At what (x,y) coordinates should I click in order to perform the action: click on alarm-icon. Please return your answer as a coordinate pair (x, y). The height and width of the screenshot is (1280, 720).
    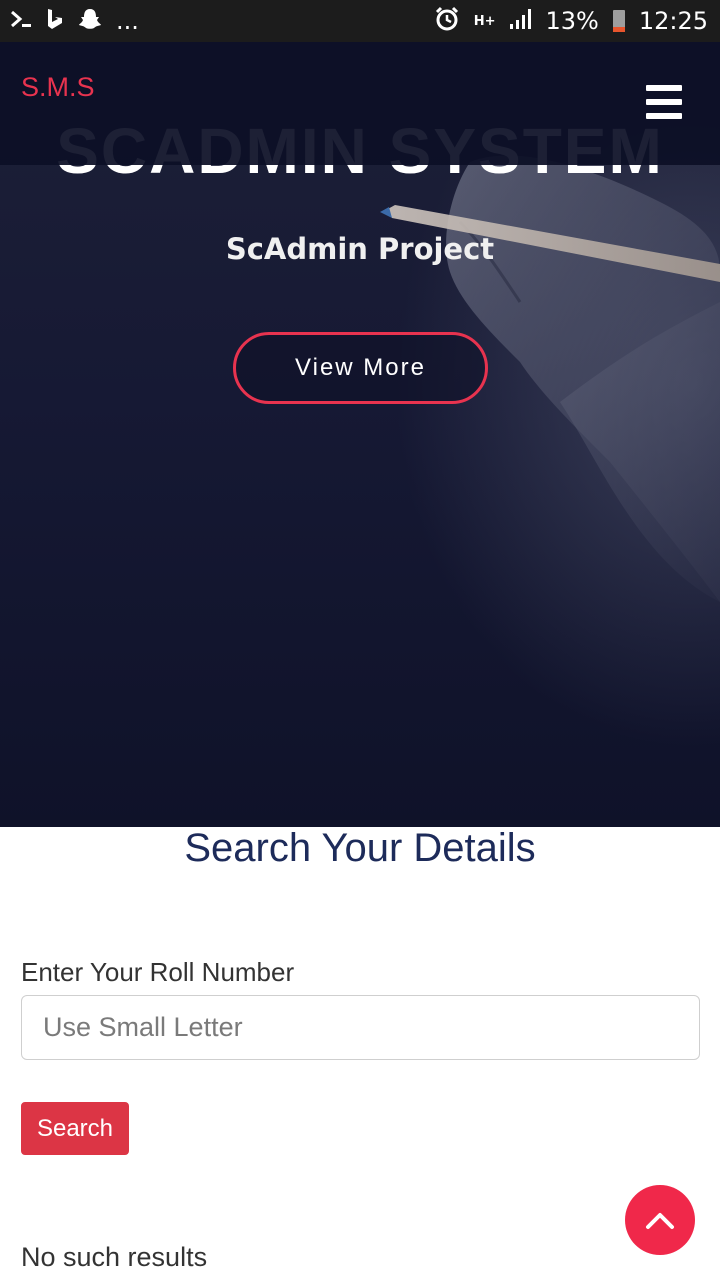
    Looking at the image, I should click on (447, 21).